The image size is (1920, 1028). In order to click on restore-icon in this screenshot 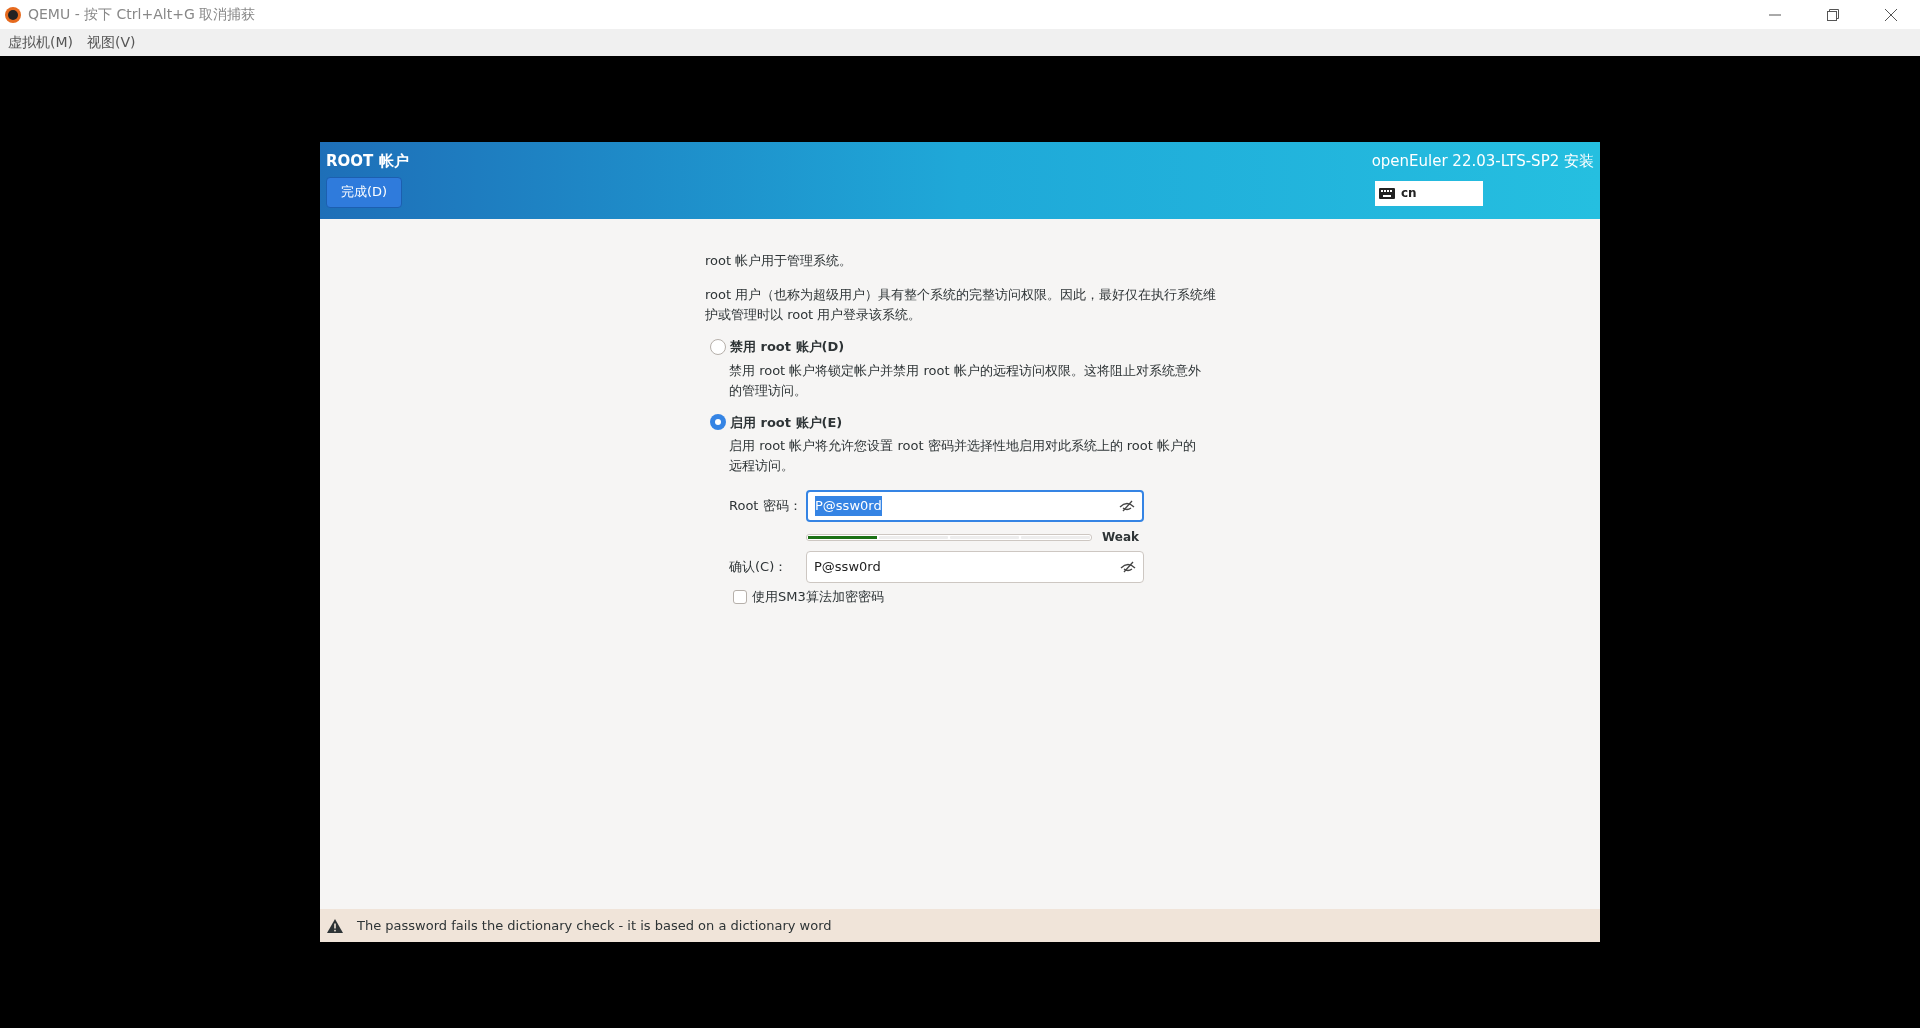, I will do `click(1833, 14)`.